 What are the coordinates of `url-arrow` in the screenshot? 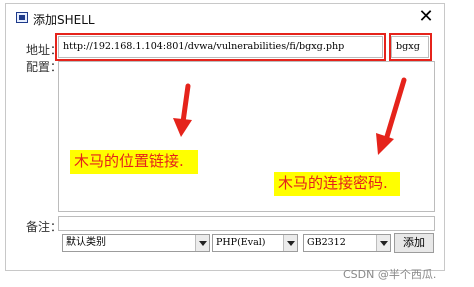 It's located at (182, 110).